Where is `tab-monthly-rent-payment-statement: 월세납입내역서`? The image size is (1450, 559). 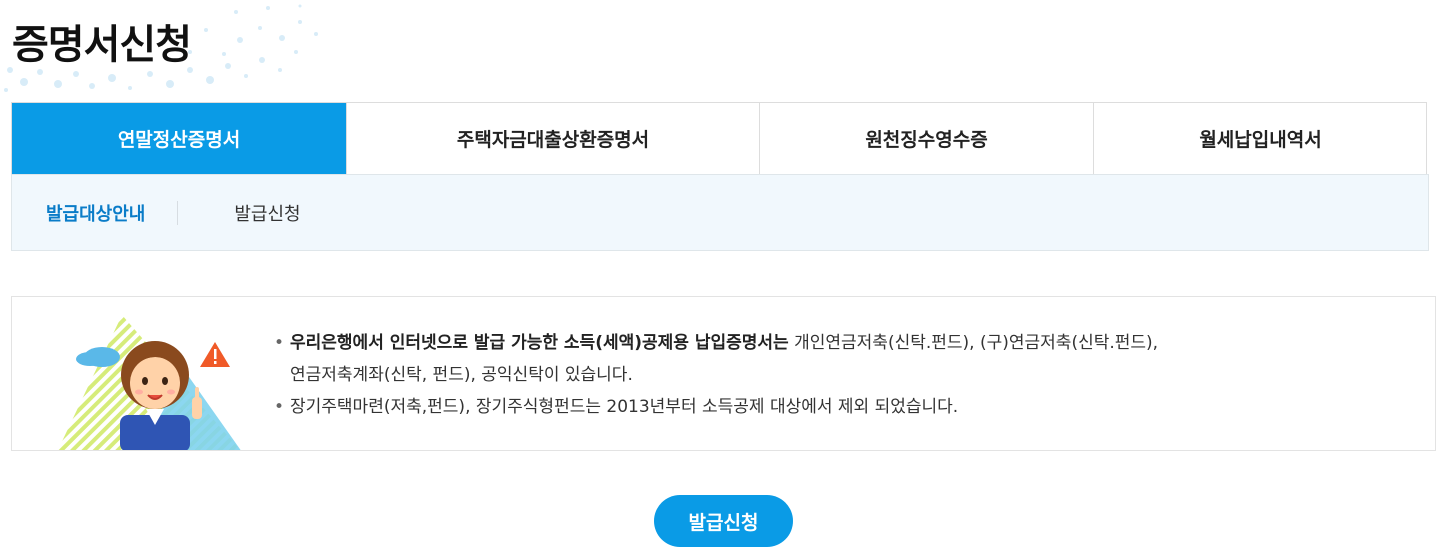
tab-monthly-rent-payment-statement: 월세납입내역서 is located at coordinates (1260, 138).